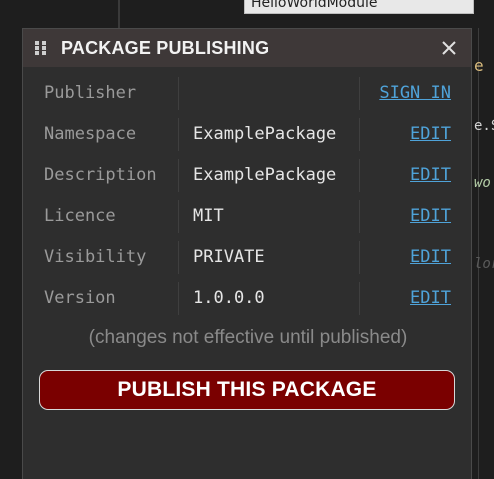 This screenshot has height=479, width=494. Describe the element at coordinates (247, 390) in the screenshot. I see `publish-package-button: PUBLISH THIS PACKAGE` at that location.